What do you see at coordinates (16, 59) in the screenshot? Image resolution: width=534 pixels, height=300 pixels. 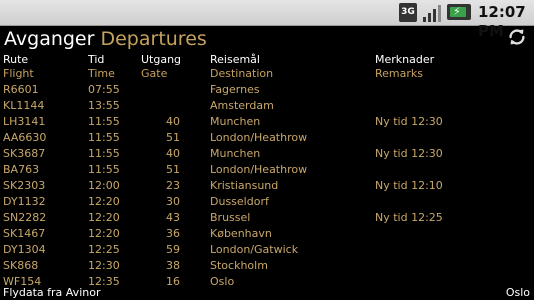 I see `col-header-flight-no: Rute` at bounding box center [16, 59].